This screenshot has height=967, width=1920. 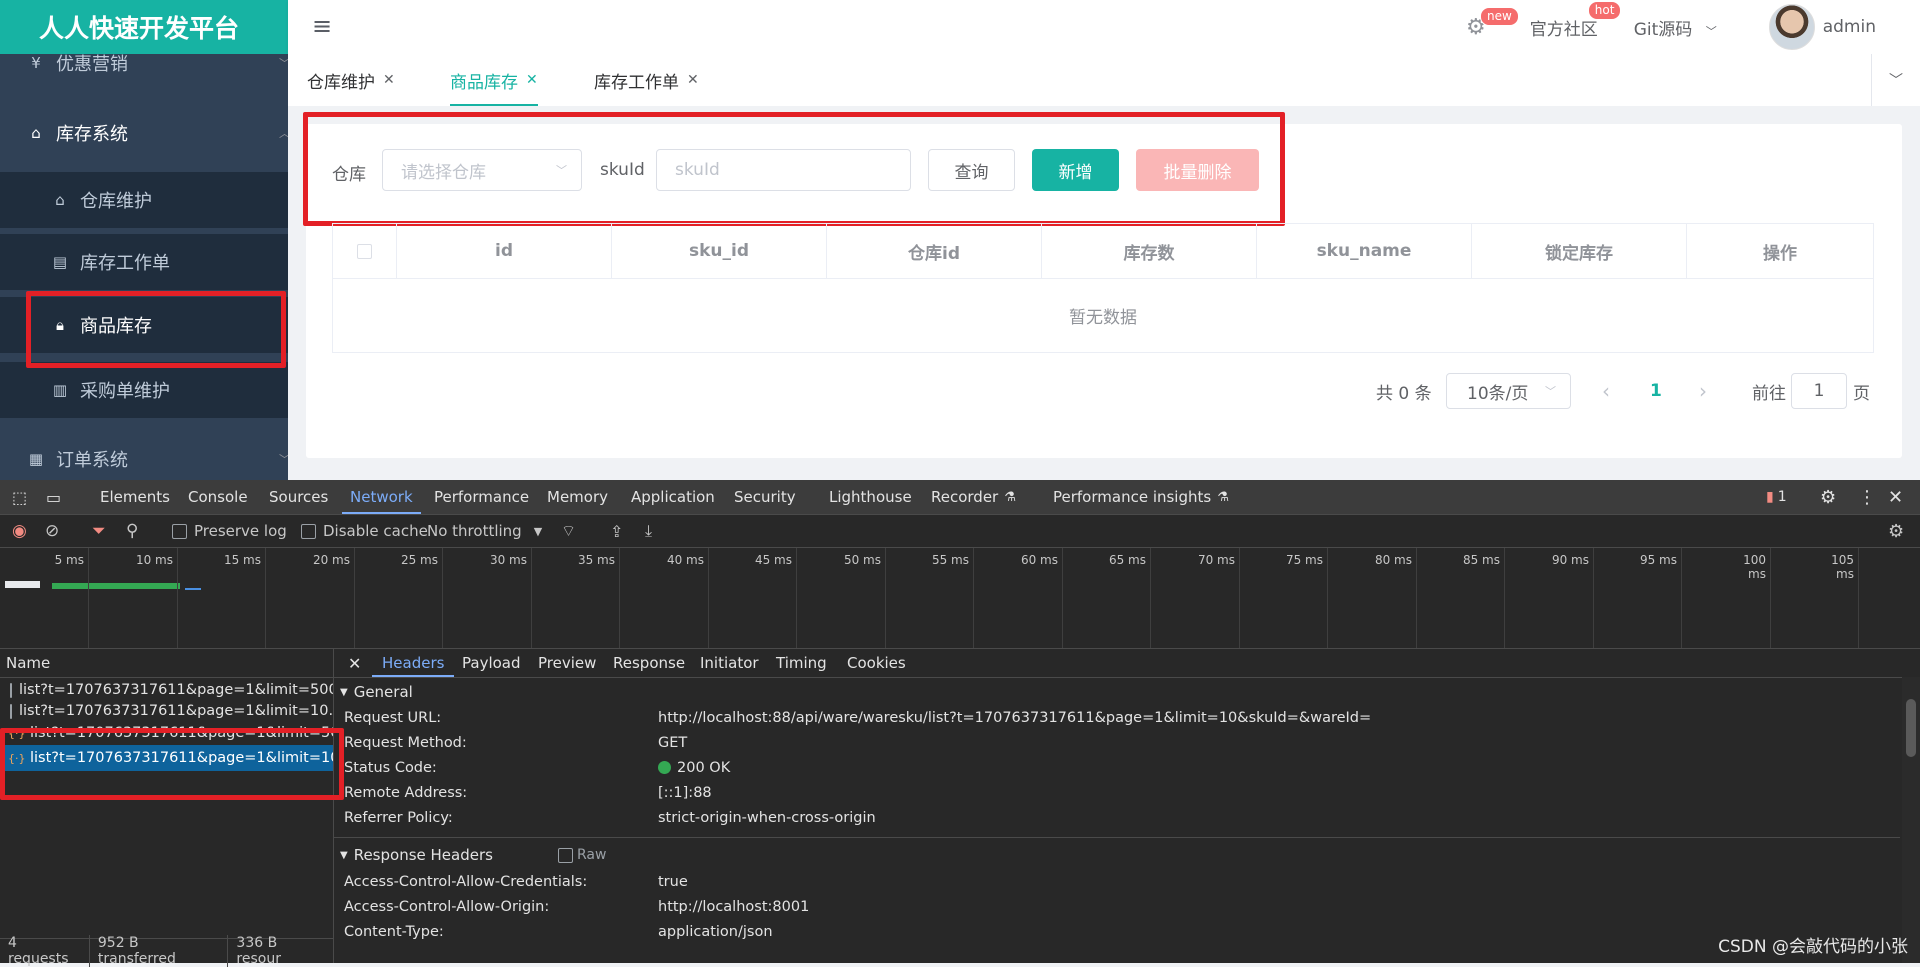 What do you see at coordinates (646, 80) in the screenshot?
I see `tab-inventory-task: 库存工作单 ✕` at bounding box center [646, 80].